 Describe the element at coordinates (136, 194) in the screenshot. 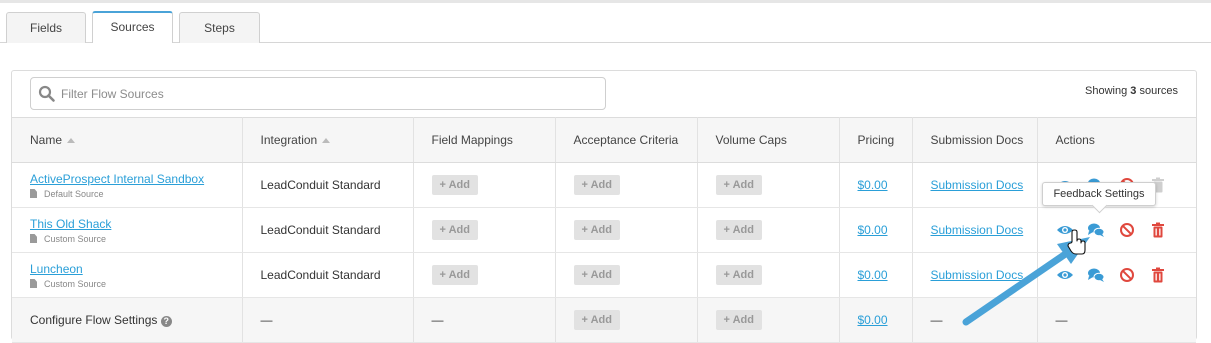

I see `source-type: Default Source` at that location.